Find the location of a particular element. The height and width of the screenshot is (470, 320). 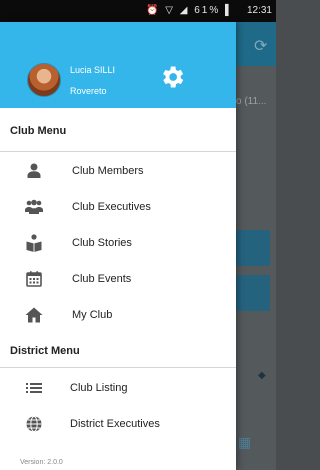

status-bar: ⏰ ▽ ◢ 61% ▌ 12:31 is located at coordinates (138, 11).